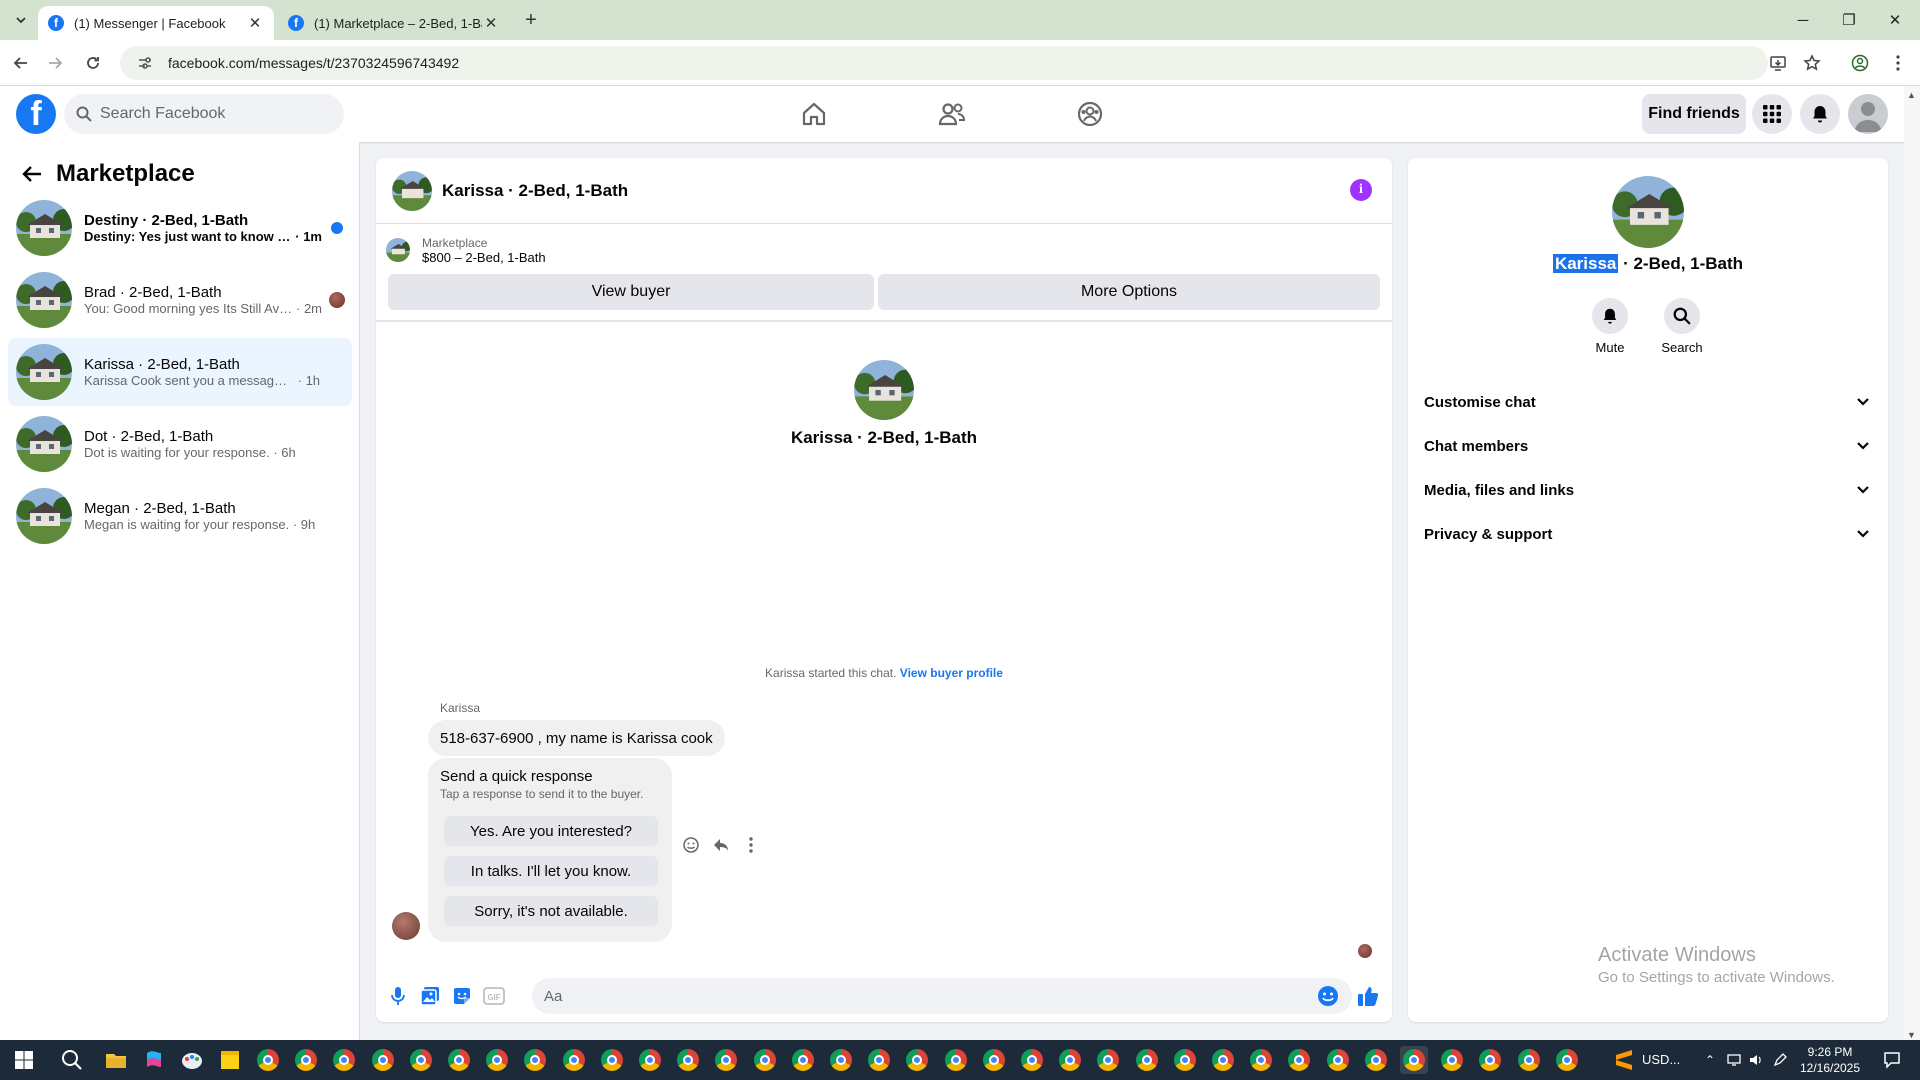 Image resolution: width=1920 pixels, height=1080 pixels. I want to click on notifications-button, so click(1820, 114).